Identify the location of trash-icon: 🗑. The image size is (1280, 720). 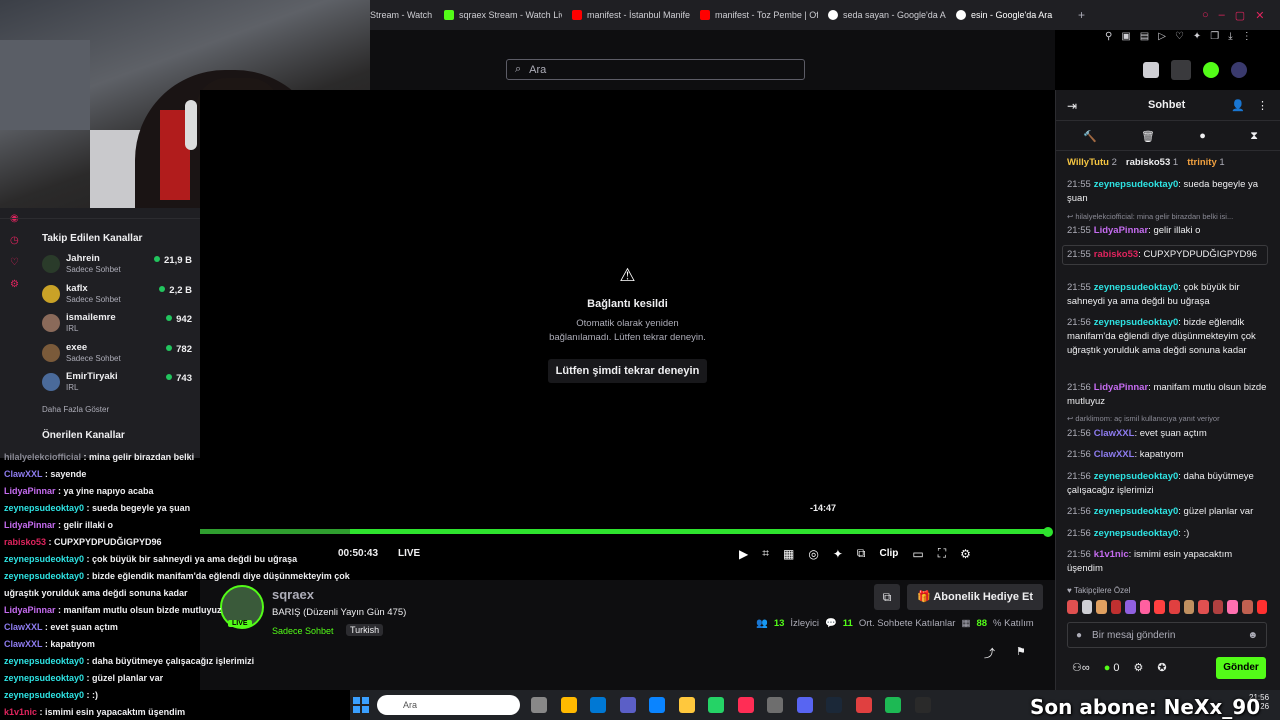
(1148, 136).